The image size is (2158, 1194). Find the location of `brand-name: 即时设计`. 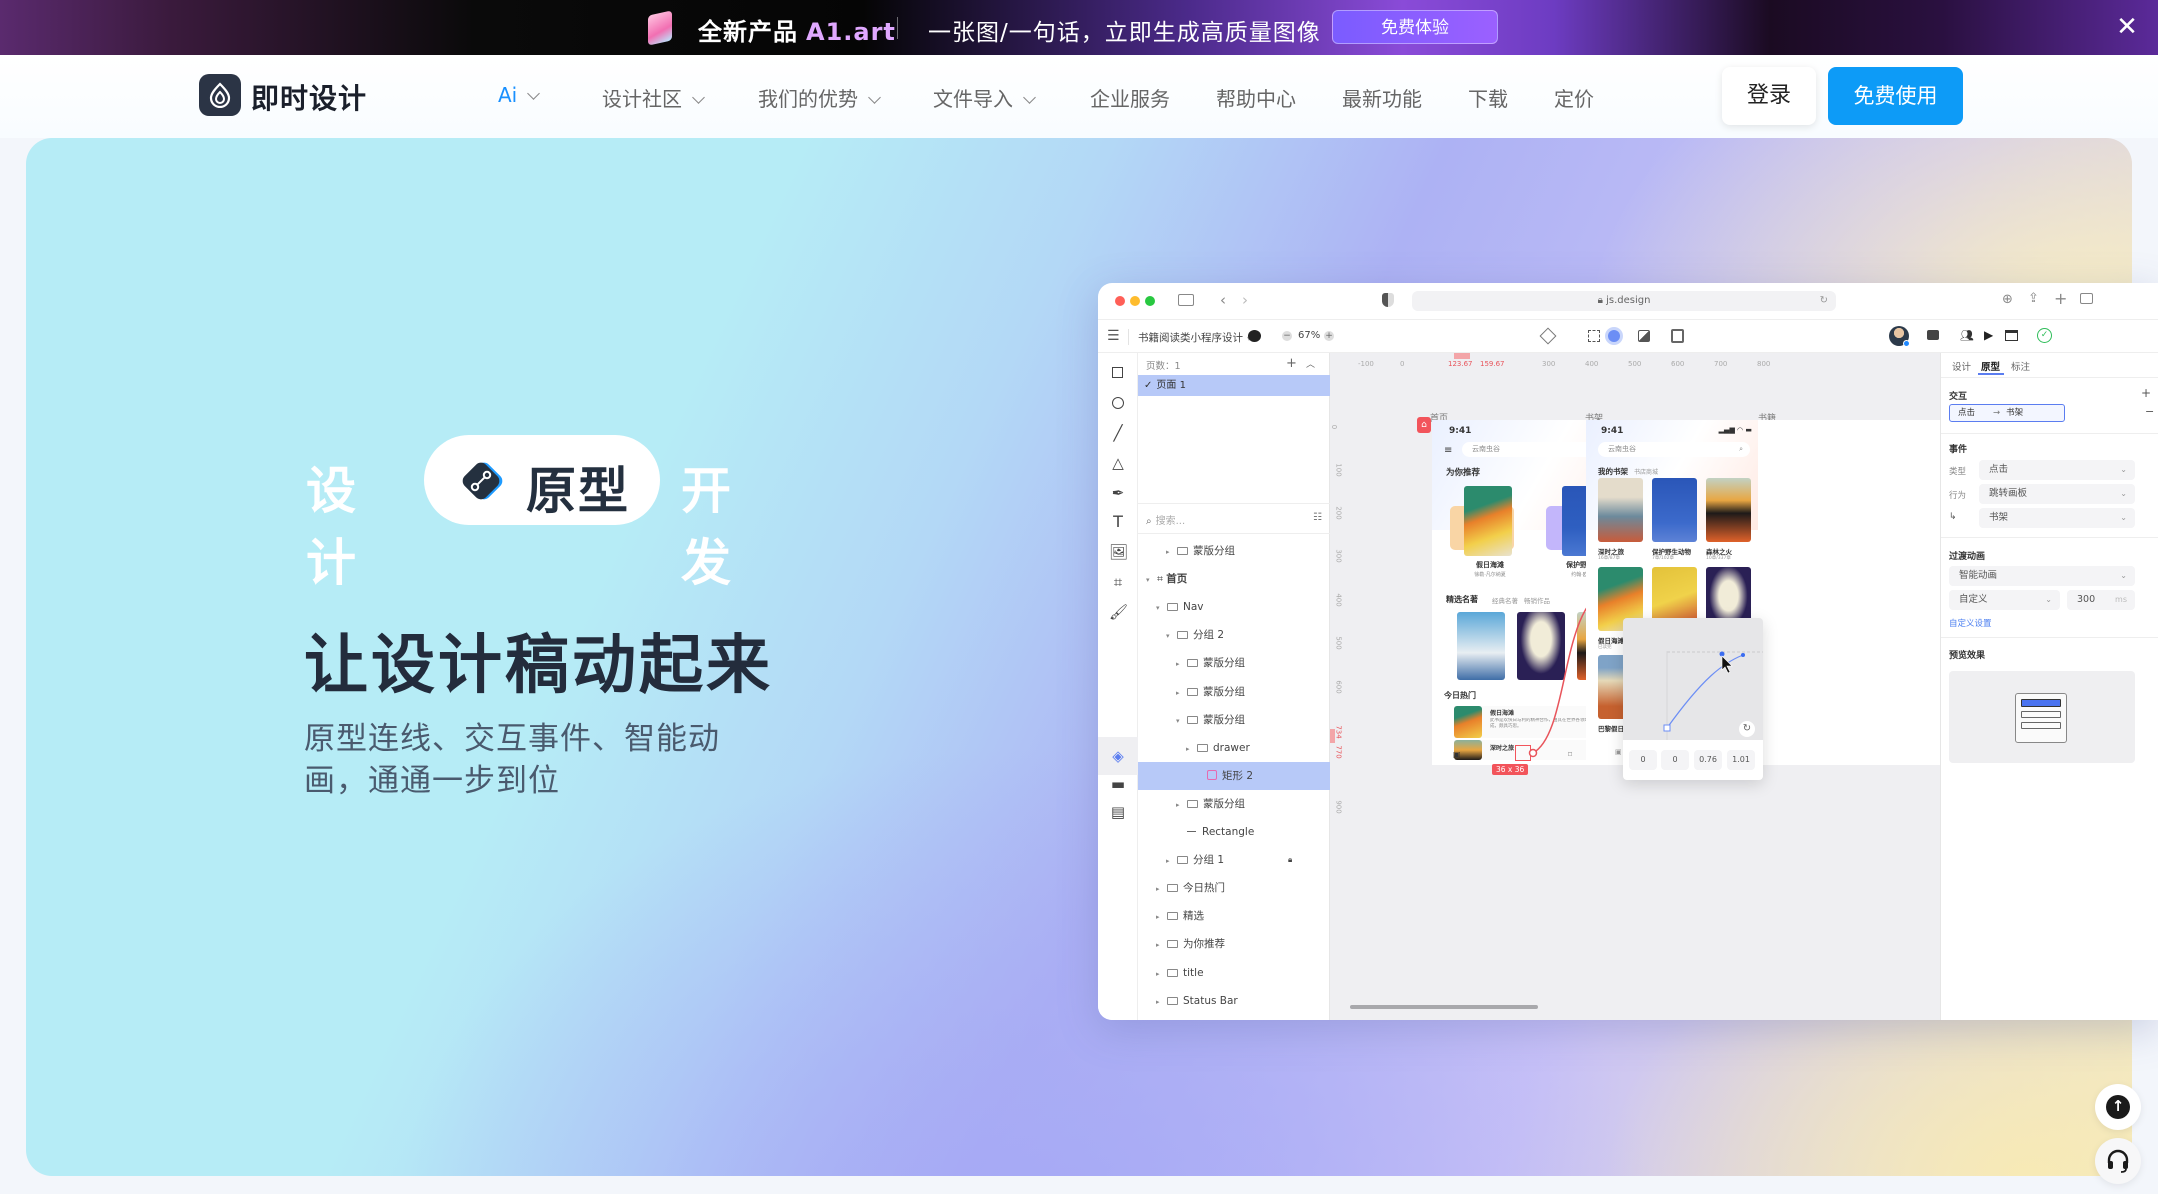

brand-name: 即时设计 is located at coordinates (309, 97).